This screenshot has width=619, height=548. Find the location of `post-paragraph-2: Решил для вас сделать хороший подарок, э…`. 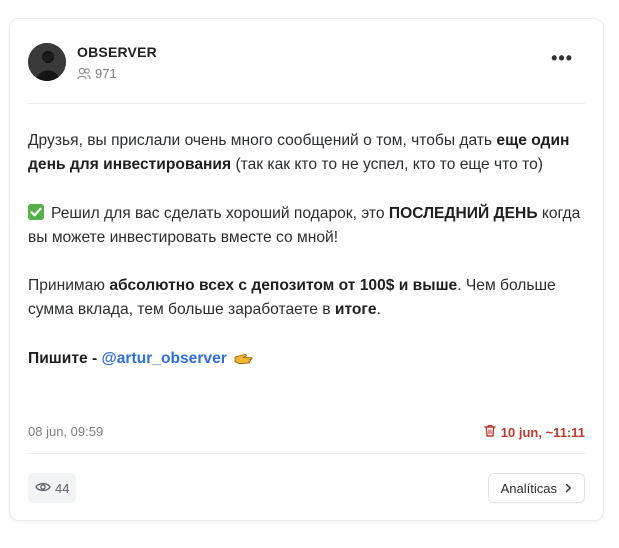

post-paragraph-2: Решил для вас сделать хороший подарок, э… is located at coordinates (310, 226).